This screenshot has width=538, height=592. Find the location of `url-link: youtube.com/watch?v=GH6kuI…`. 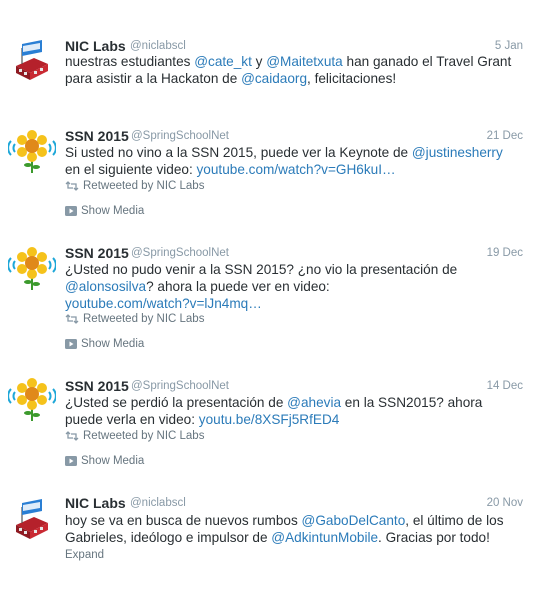

url-link: youtube.com/watch?v=GH6kuI… is located at coordinates (296, 169).